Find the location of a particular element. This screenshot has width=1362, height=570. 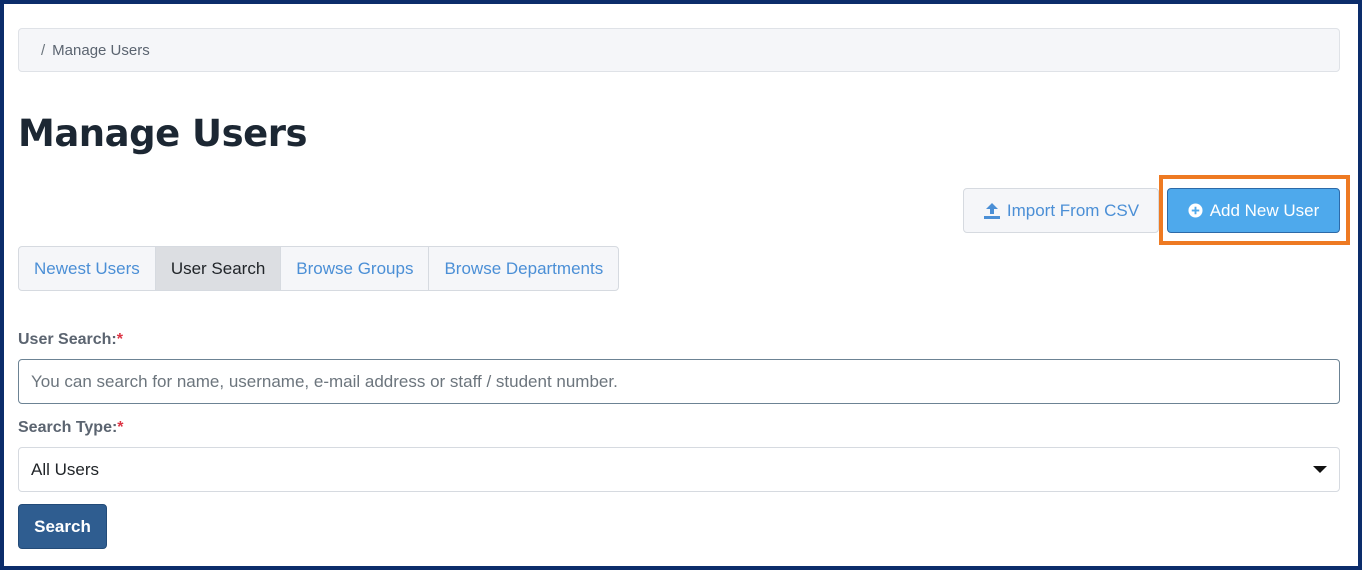

add-new-user-label: Add New User is located at coordinates (1264, 210).